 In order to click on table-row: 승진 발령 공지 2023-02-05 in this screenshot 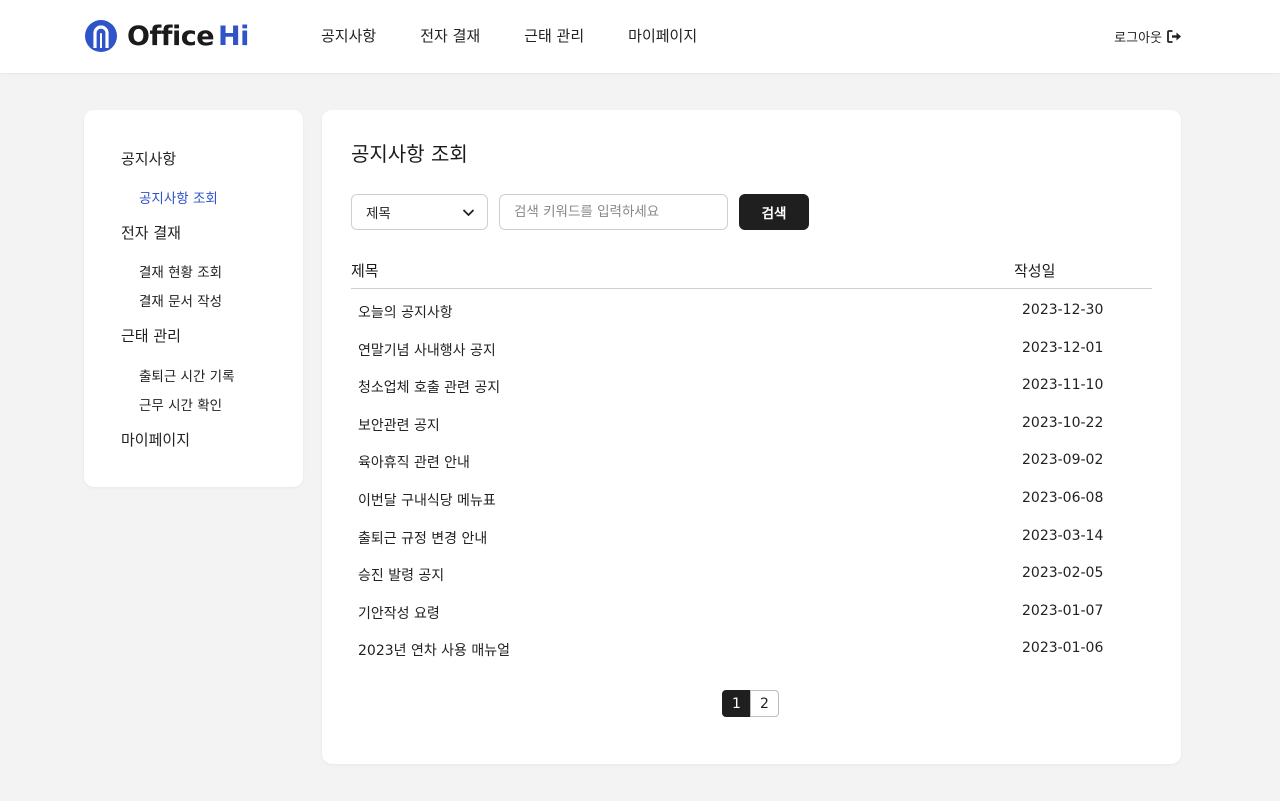, I will do `click(751, 574)`.